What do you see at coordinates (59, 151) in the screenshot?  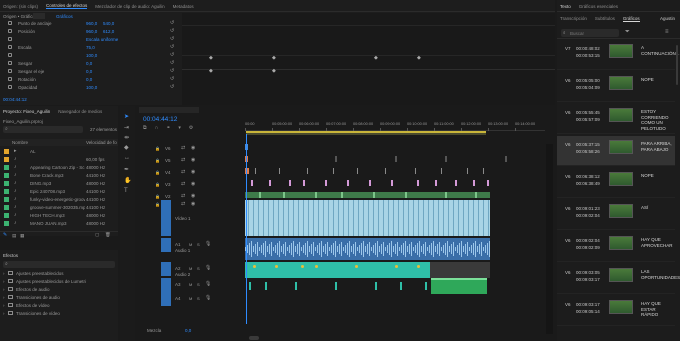 I see `project-item: ▸ AL` at bounding box center [59, 151].